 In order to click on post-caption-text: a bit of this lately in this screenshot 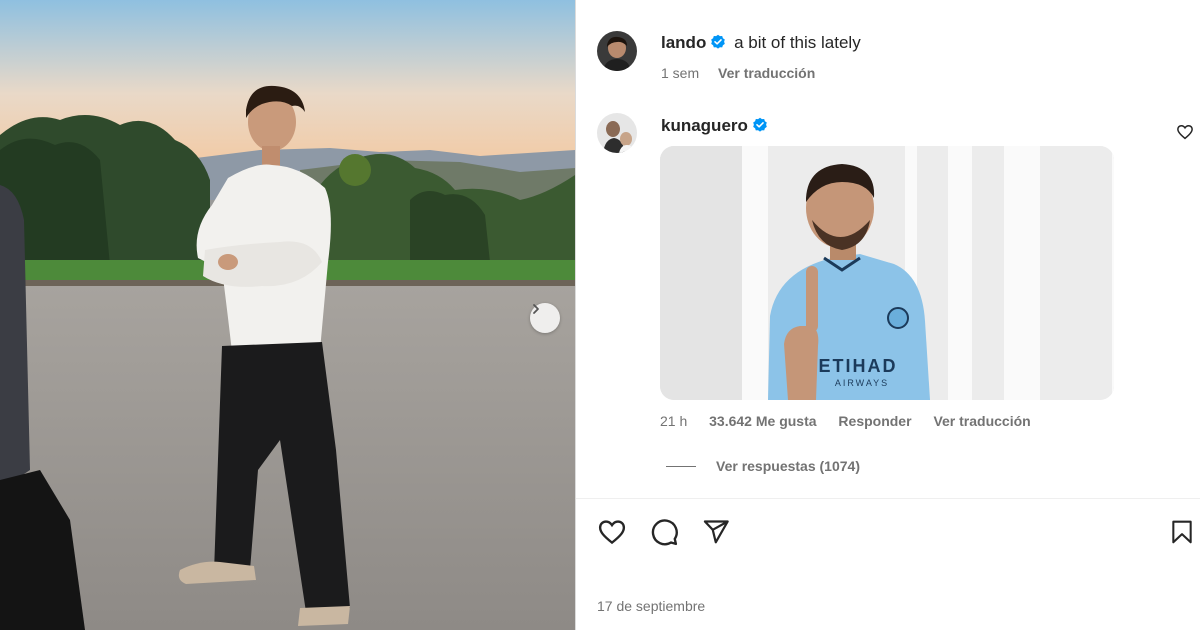, I will do `click(797, 42)`.